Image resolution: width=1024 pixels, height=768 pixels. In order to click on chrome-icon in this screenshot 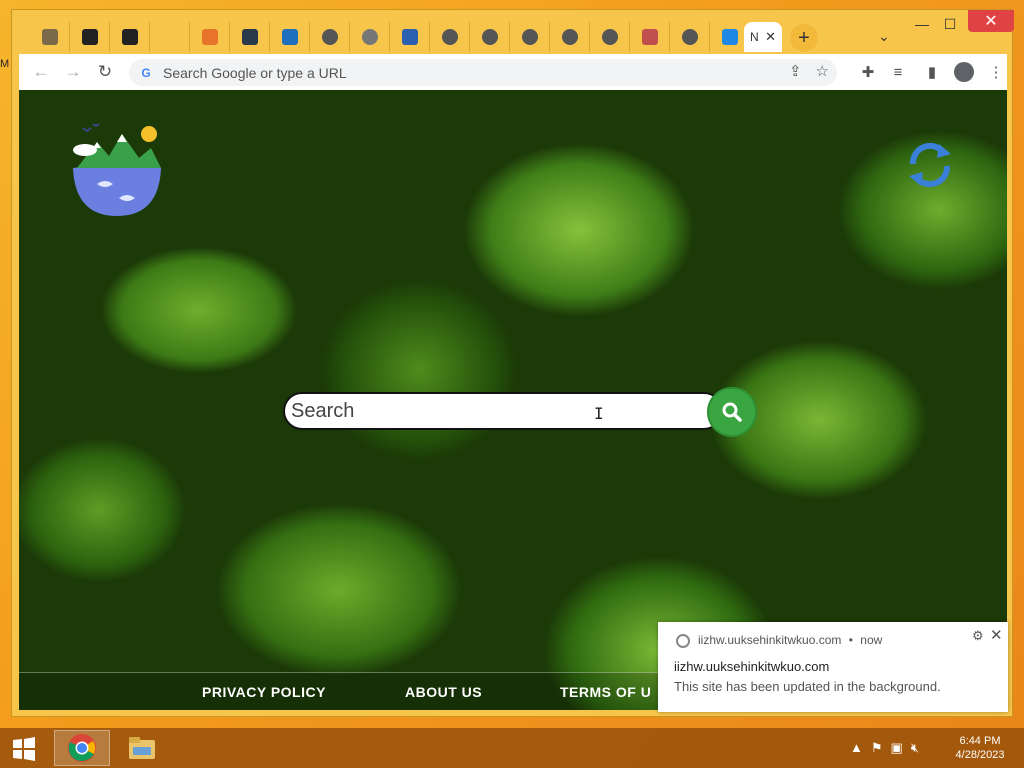, I will do `click(82, 748)`.